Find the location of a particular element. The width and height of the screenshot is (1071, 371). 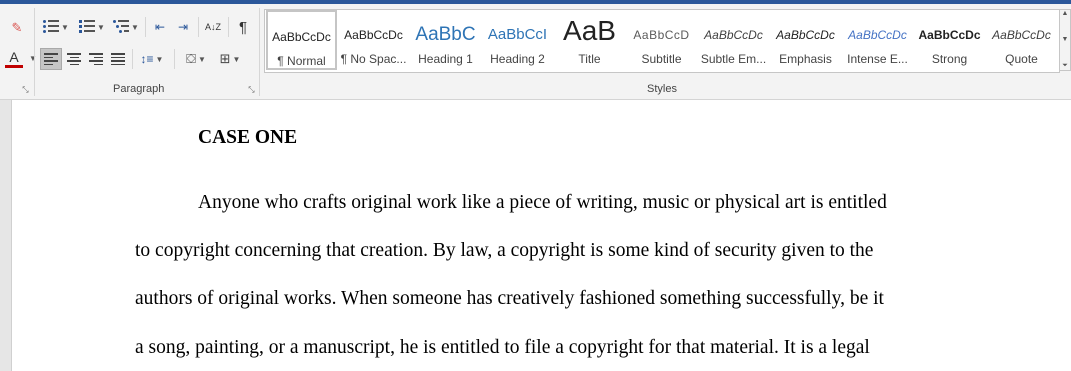

scroll-up-icon: ▲ is located at coordinates (1065, 13).